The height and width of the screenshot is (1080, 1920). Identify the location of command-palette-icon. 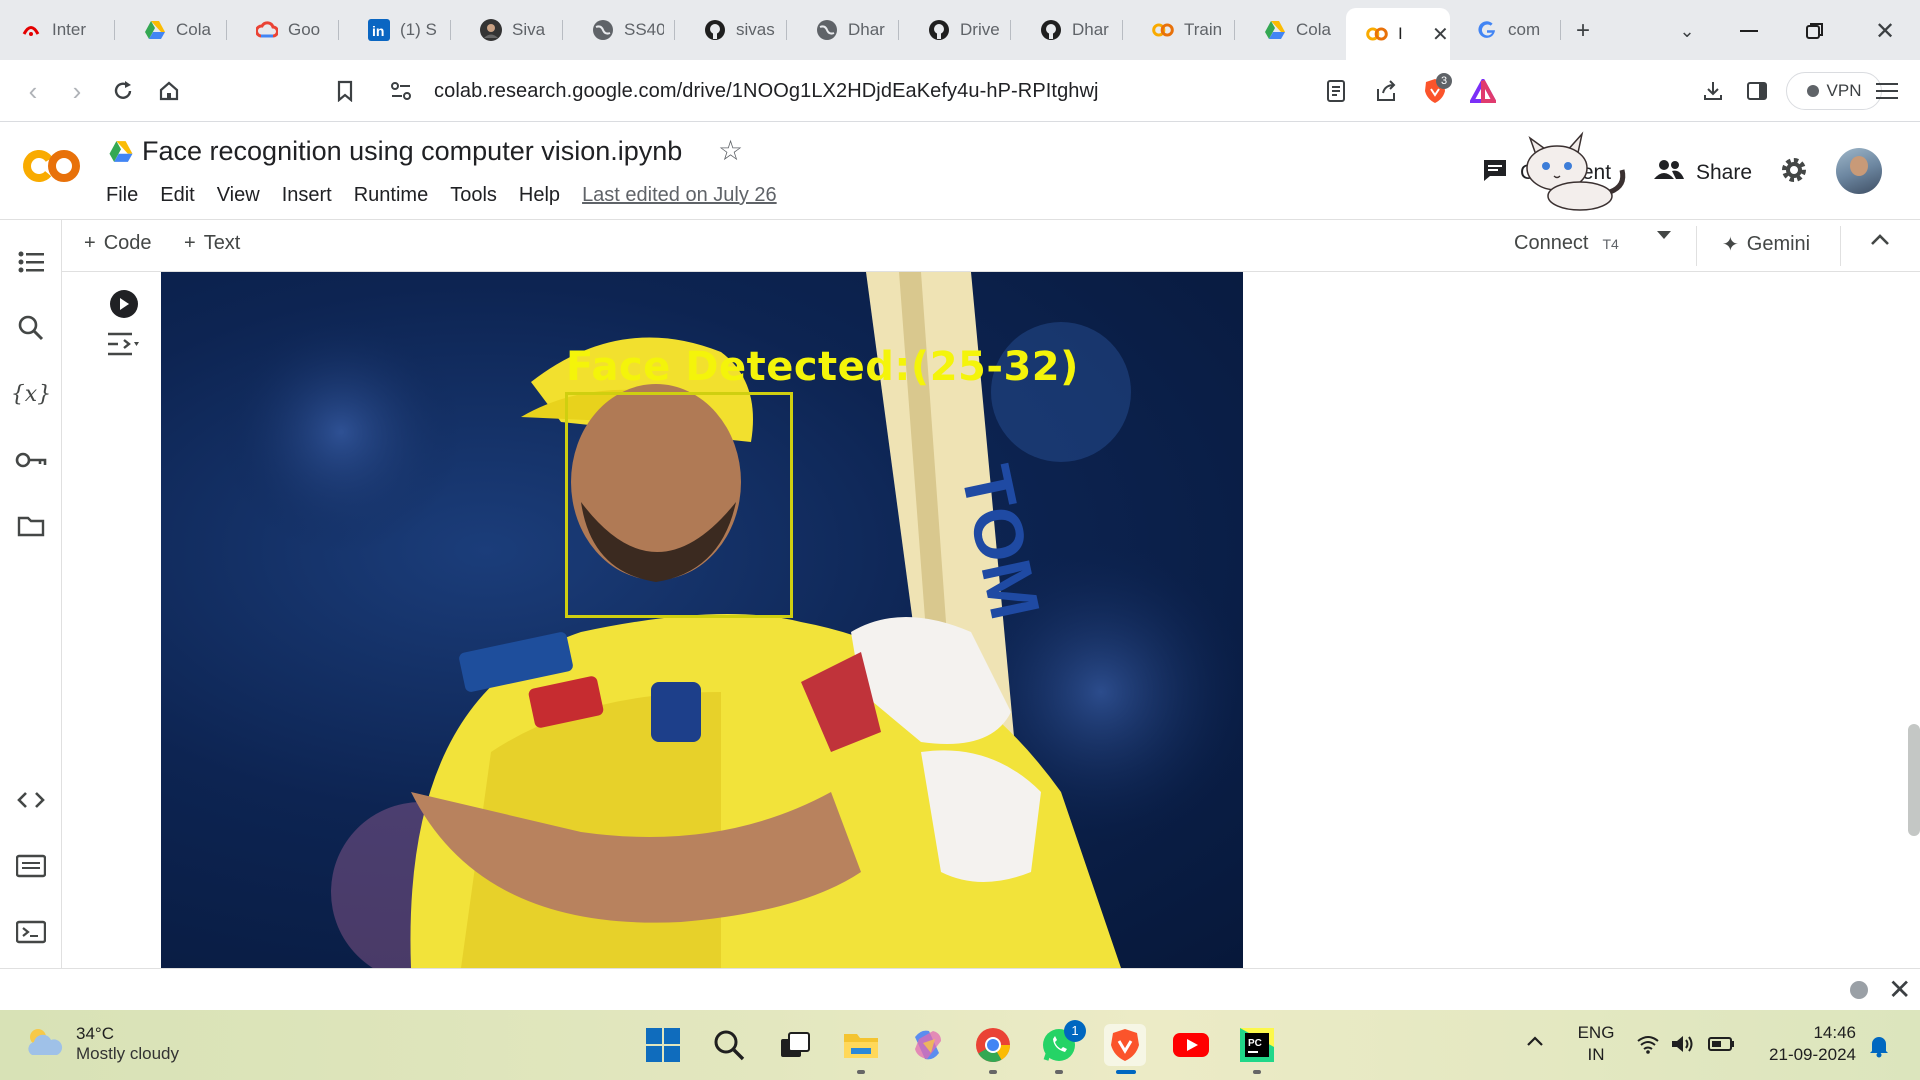
(31, 866).